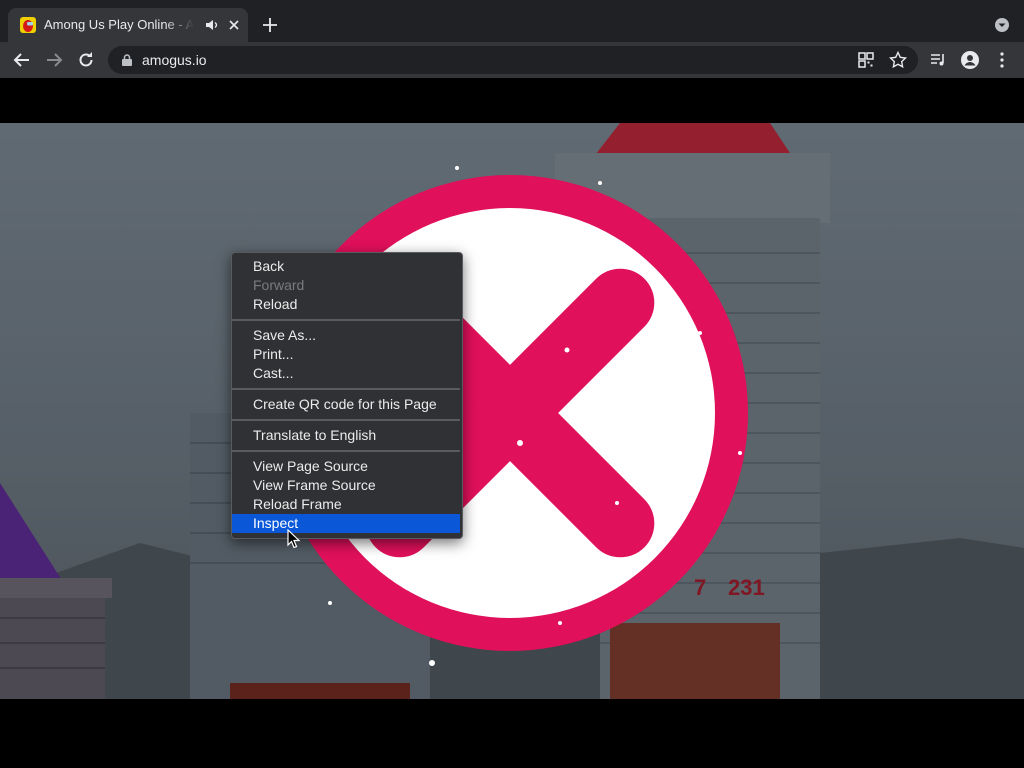 The image size is (1024, 768). What do you see at coordinates (314, 485) in the screenshot?
I see `menu-item-label: View Frame Source` at bounding box center [314, 485].